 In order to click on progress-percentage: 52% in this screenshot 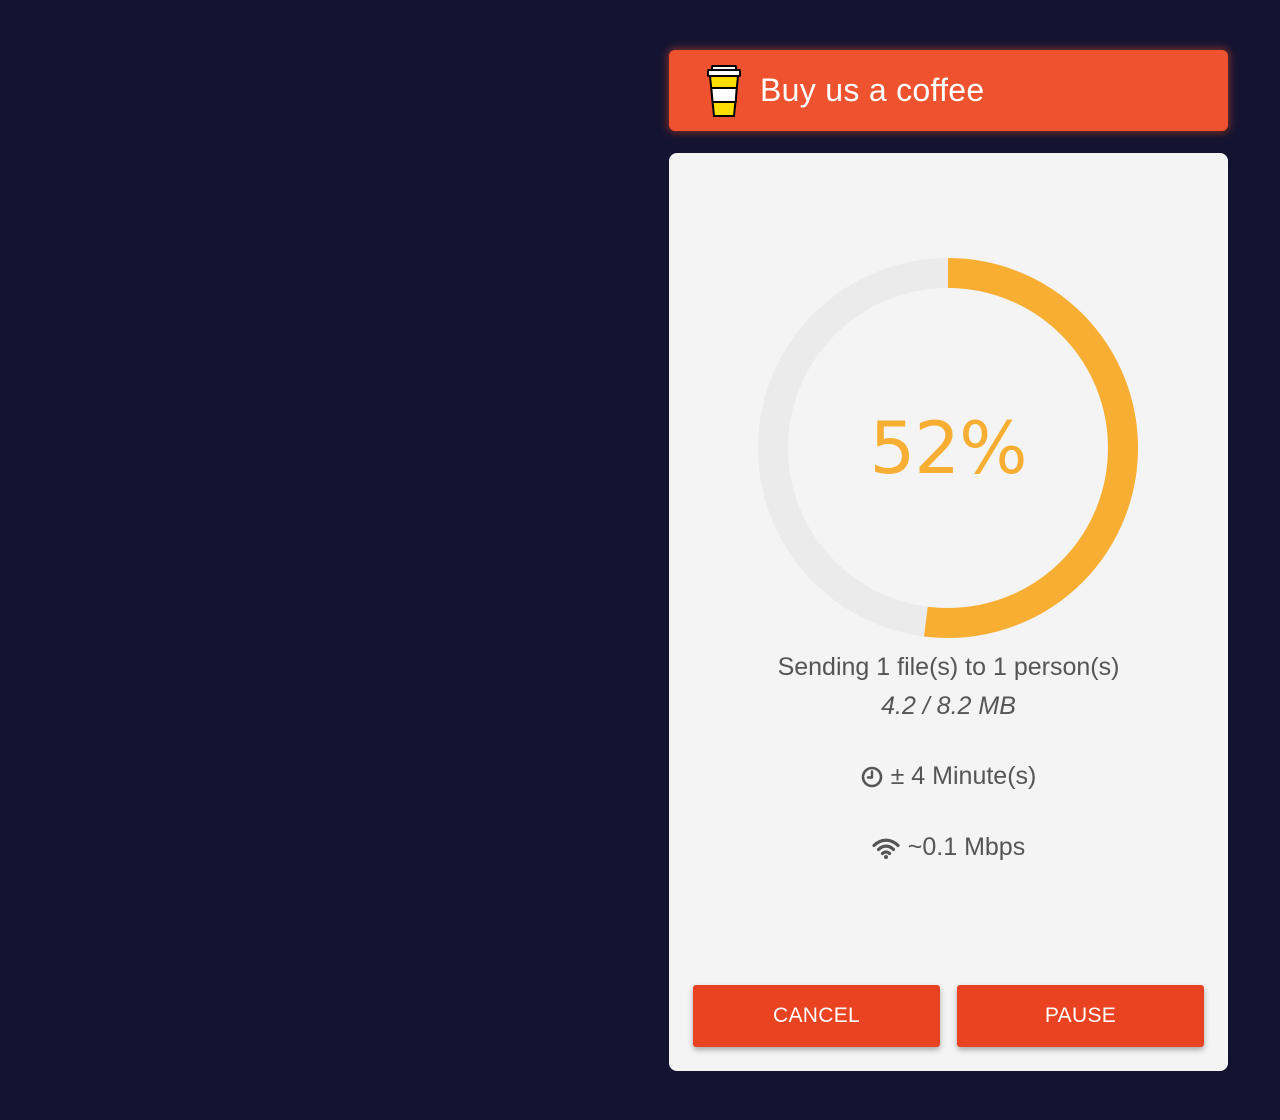, I will do `click(948, 448)`.